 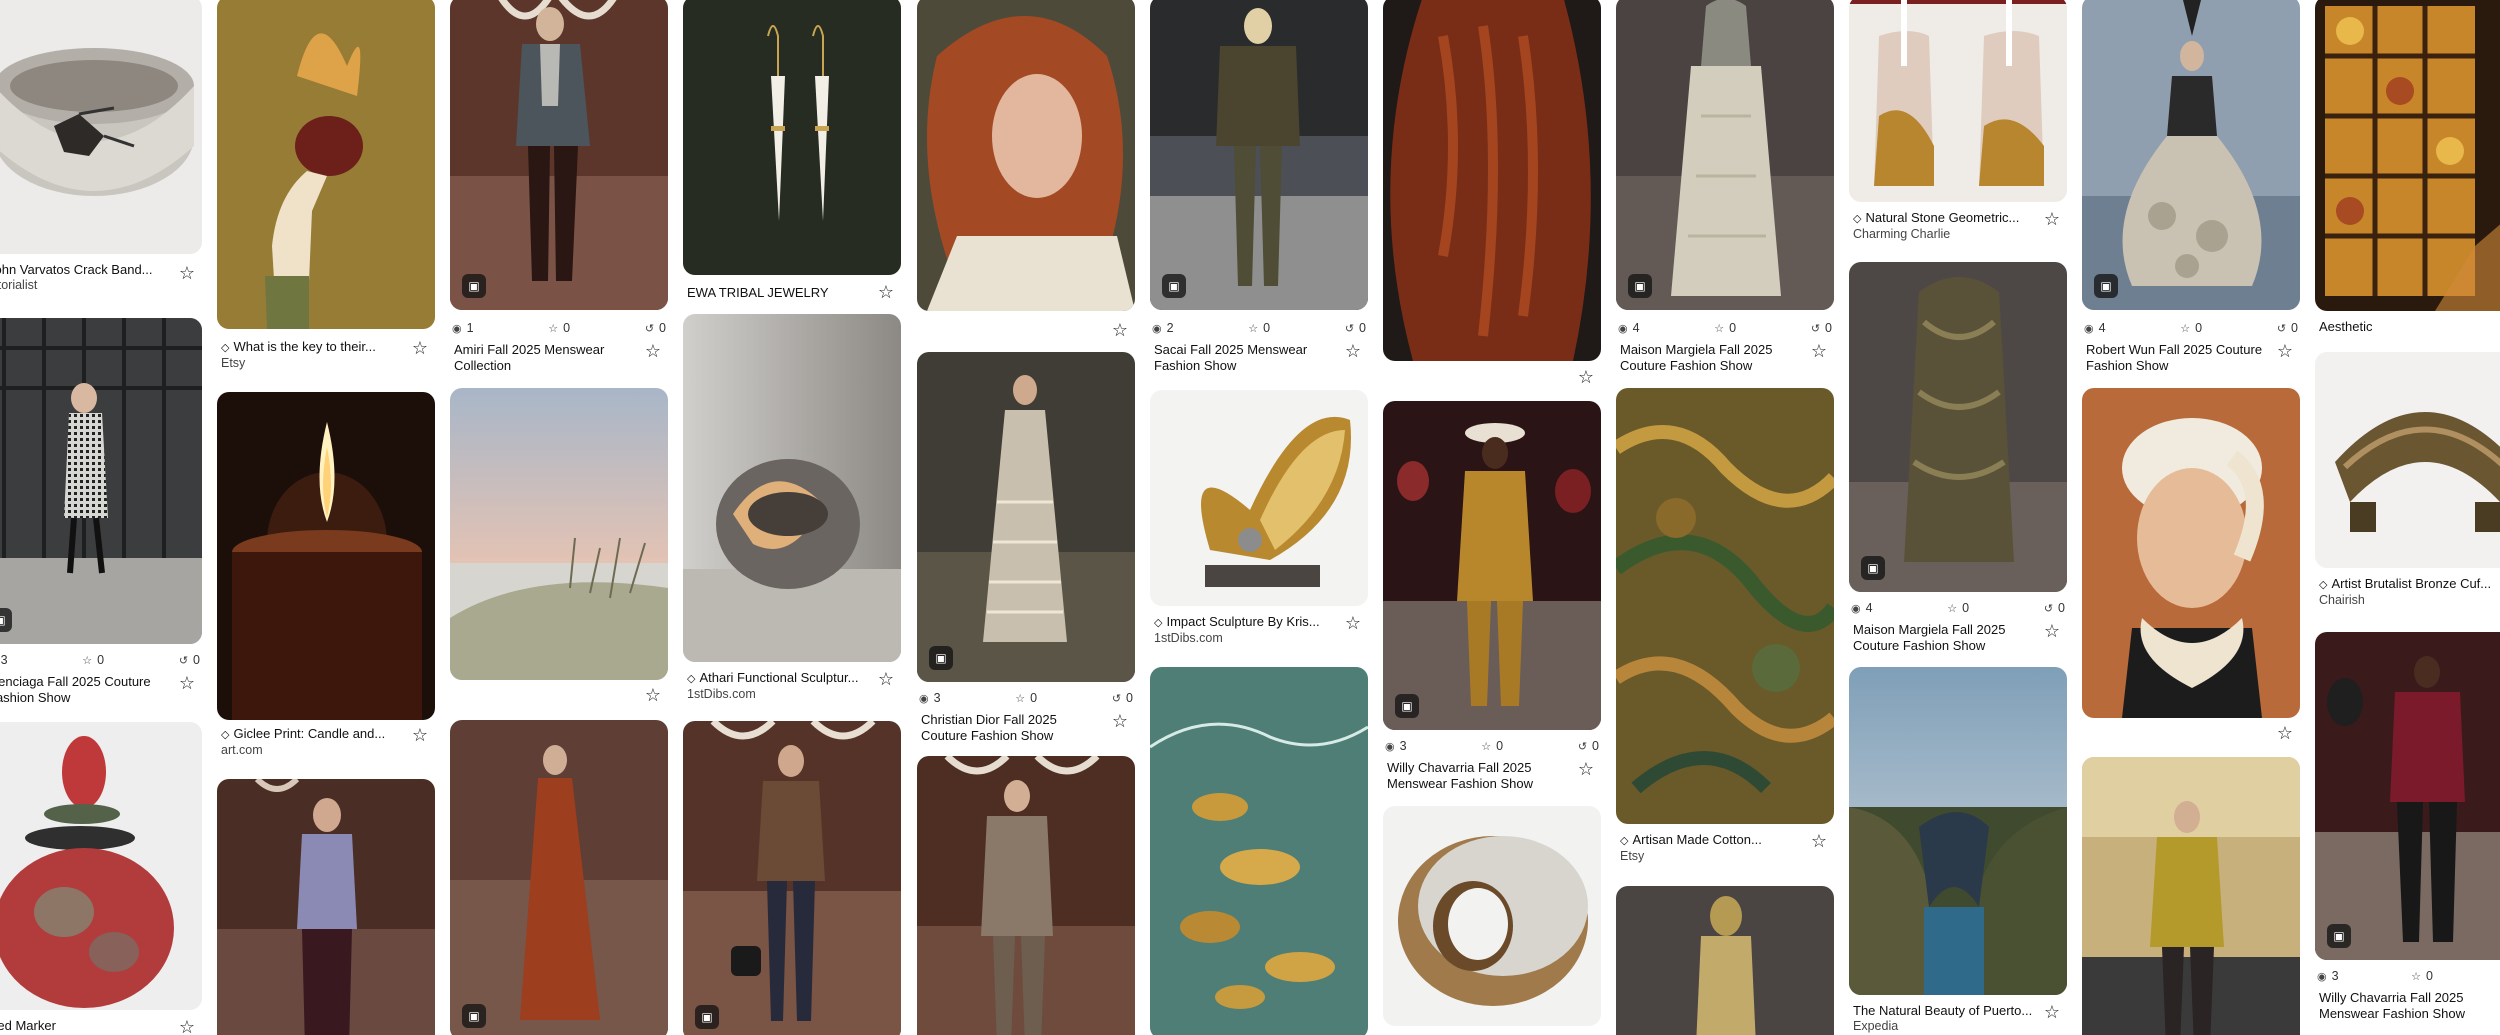 I want to click on pin-meta: ◇ What is the key to their... Etsy, so click(x=311, y=355).